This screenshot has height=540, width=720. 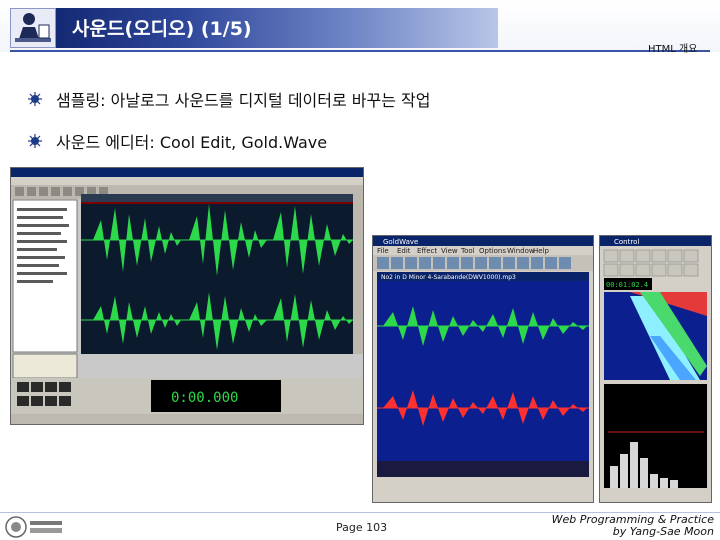 I want to click on person-at-desk-icon, so click(x=33, y=27).